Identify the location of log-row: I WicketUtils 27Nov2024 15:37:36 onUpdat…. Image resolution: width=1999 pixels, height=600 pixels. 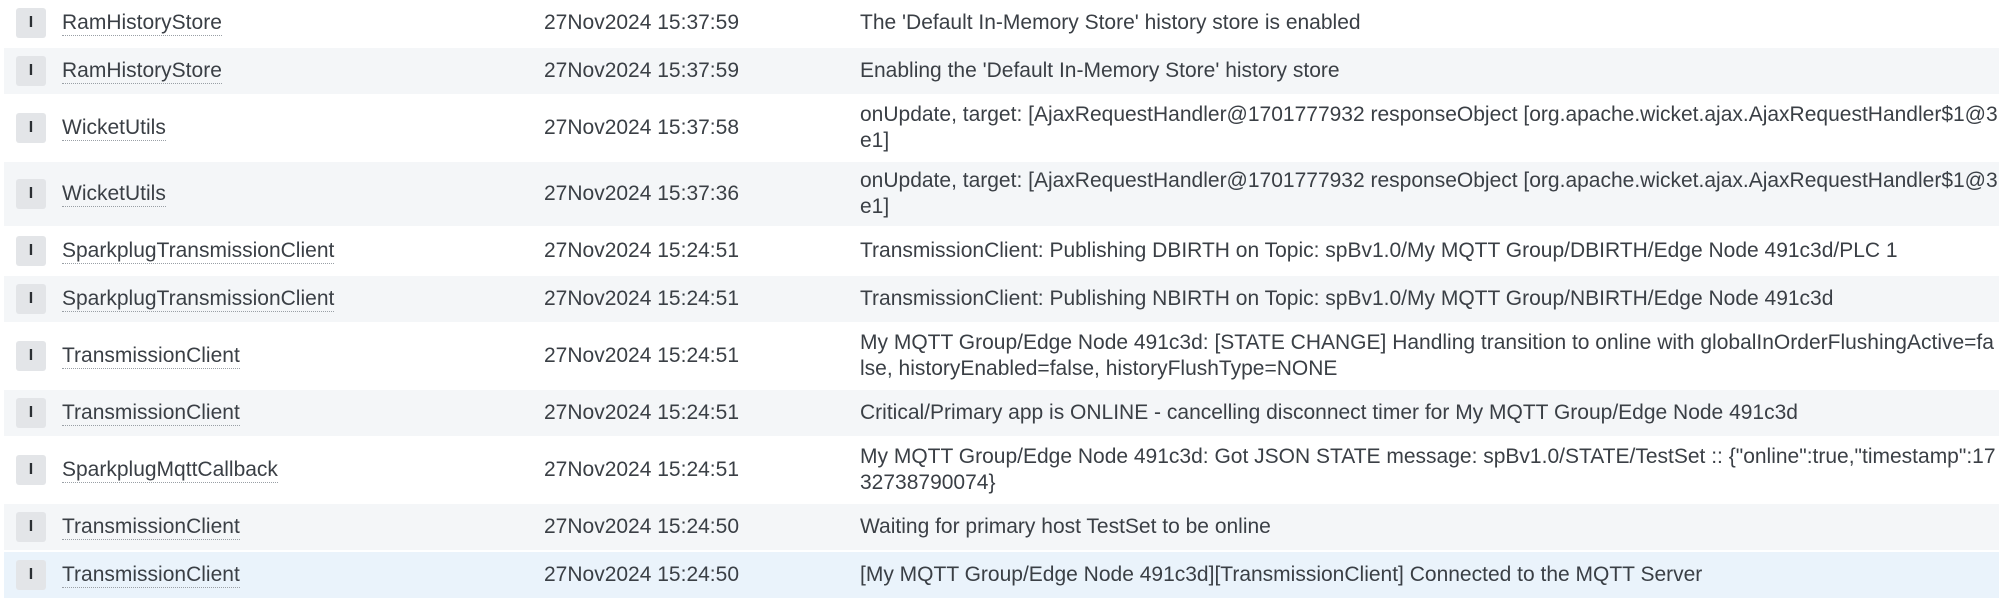
(1001, 194).